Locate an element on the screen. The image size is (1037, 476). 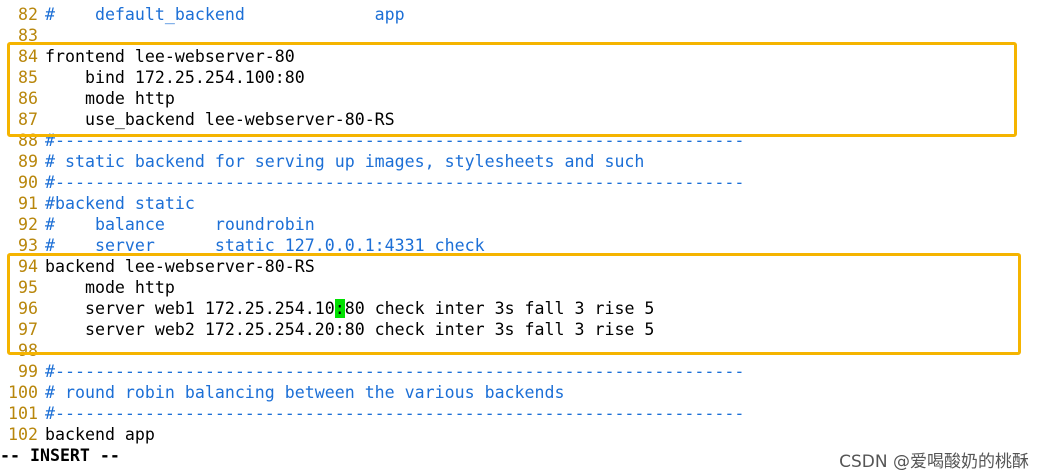
comment-text: #backend static is located at coordinates (120, 203).